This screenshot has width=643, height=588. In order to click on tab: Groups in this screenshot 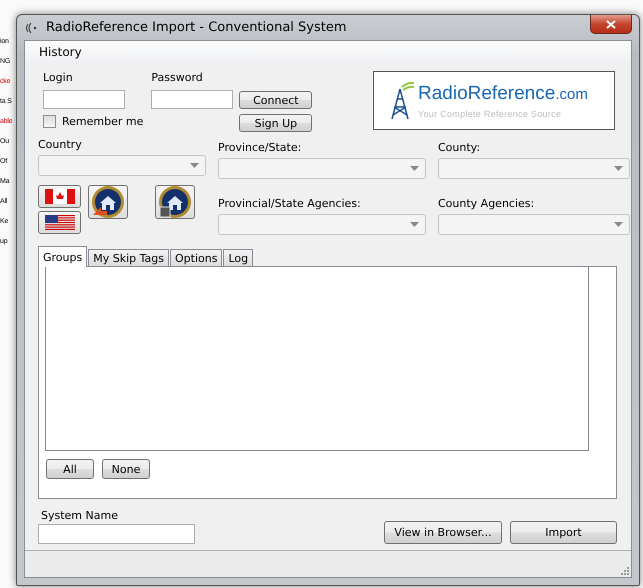, I will do `click(63, 256)`.